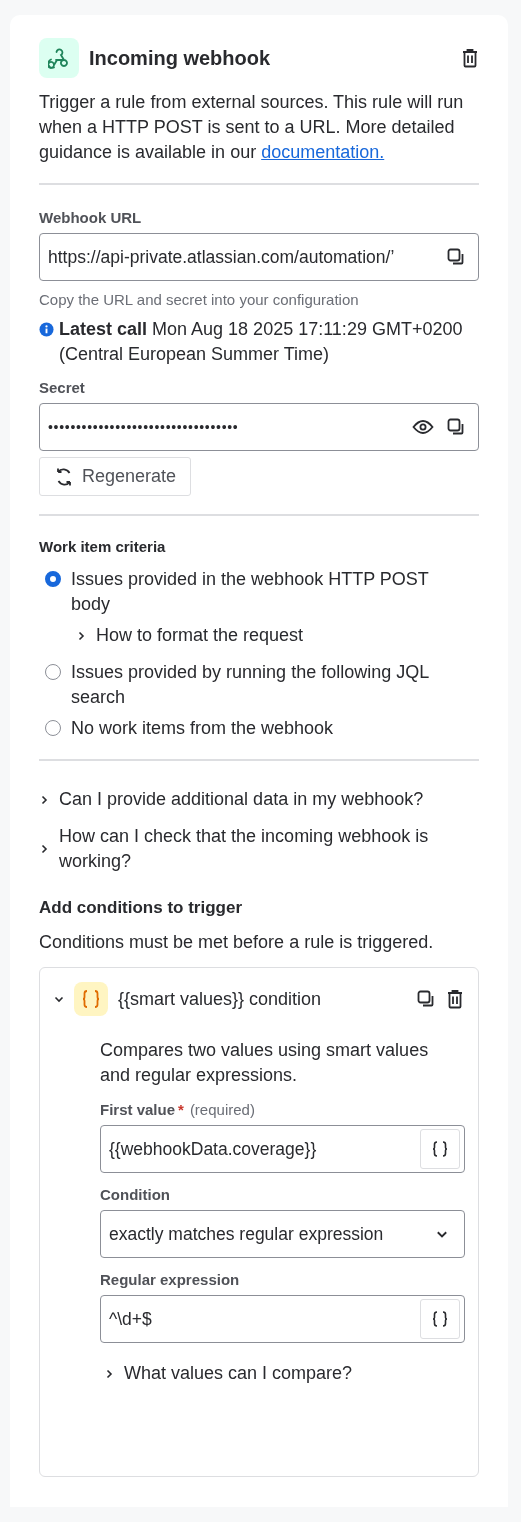  Describe the element at coordinates (199, 299) in the screenshot. I see `helper-text: Copy the URL and secret into your configuration` at that location.